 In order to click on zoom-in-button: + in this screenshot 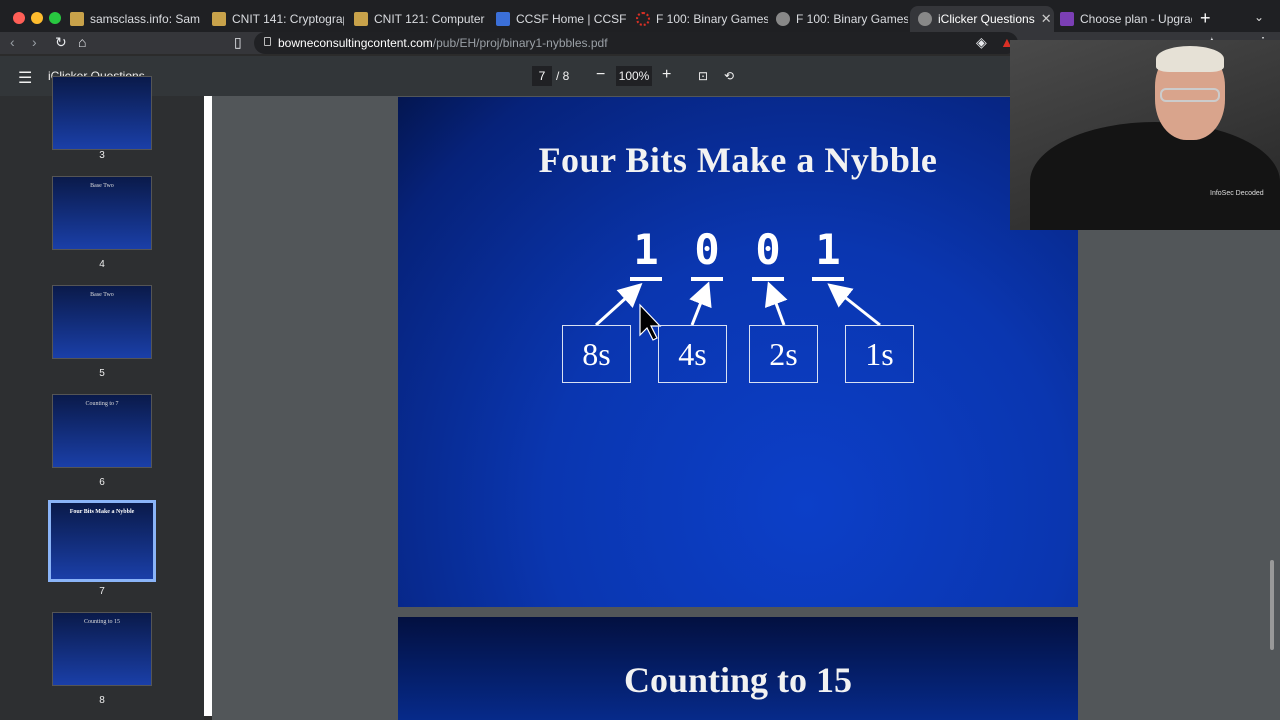, I will do `click(666, 75)`.